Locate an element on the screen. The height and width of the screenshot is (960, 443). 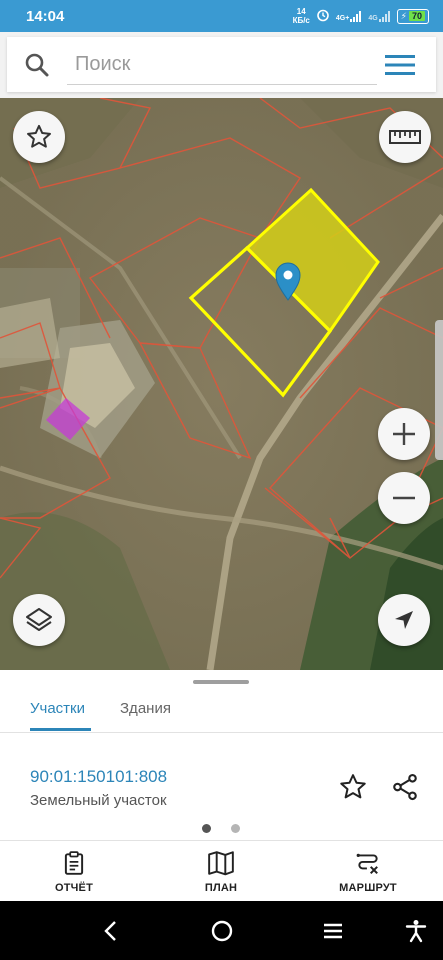
favorites-star-button is located at coordinates (39, 137).